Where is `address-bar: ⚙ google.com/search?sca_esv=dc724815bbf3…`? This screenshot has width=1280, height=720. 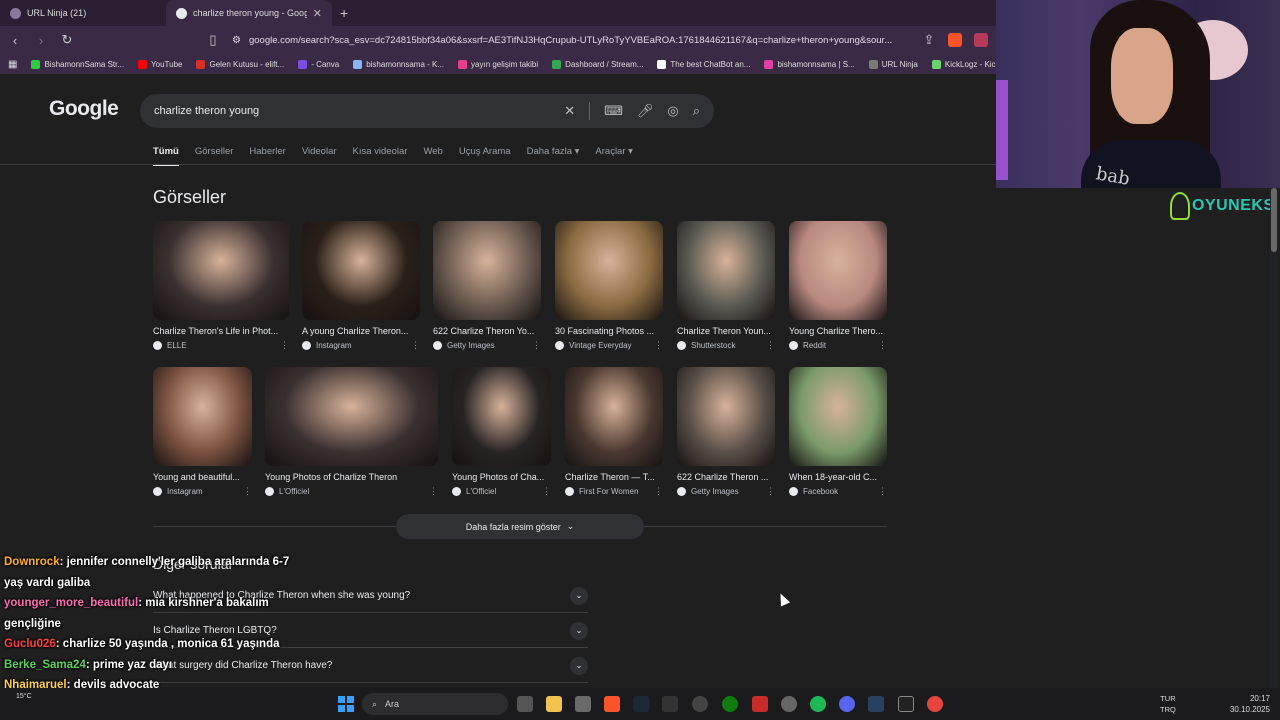
address-bar: ⚙ google.com/search?sca_esv=dc724815bbf3… is located at coordinates (571, 40).